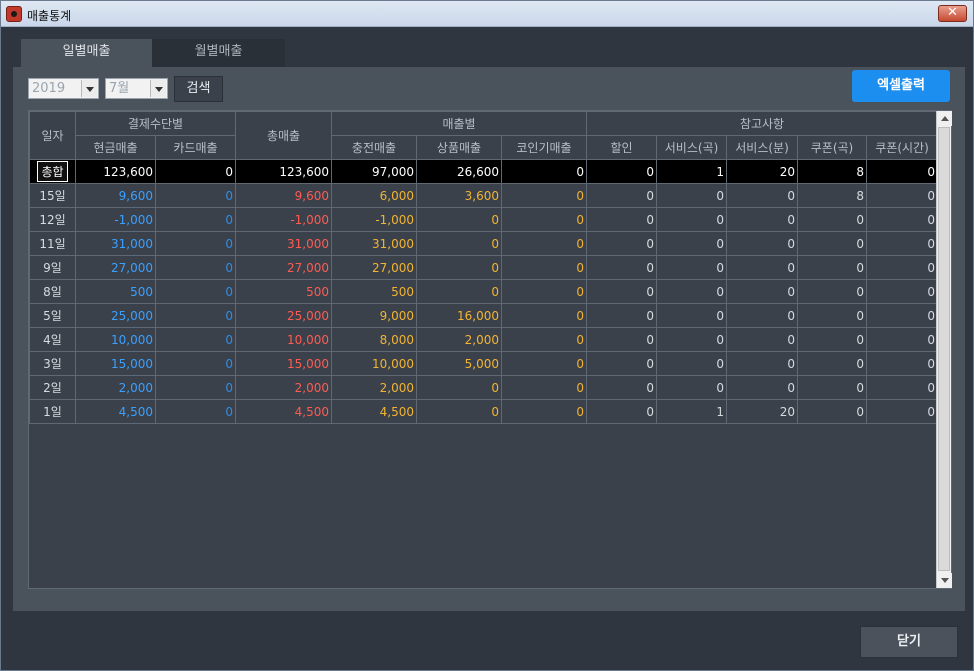 The width and height of the screenshot is (974, 671). What do you see at coordinates (115, 411) in the screenshot?
I see `cell-cash: 4,500` at bounding box center [115, 411].